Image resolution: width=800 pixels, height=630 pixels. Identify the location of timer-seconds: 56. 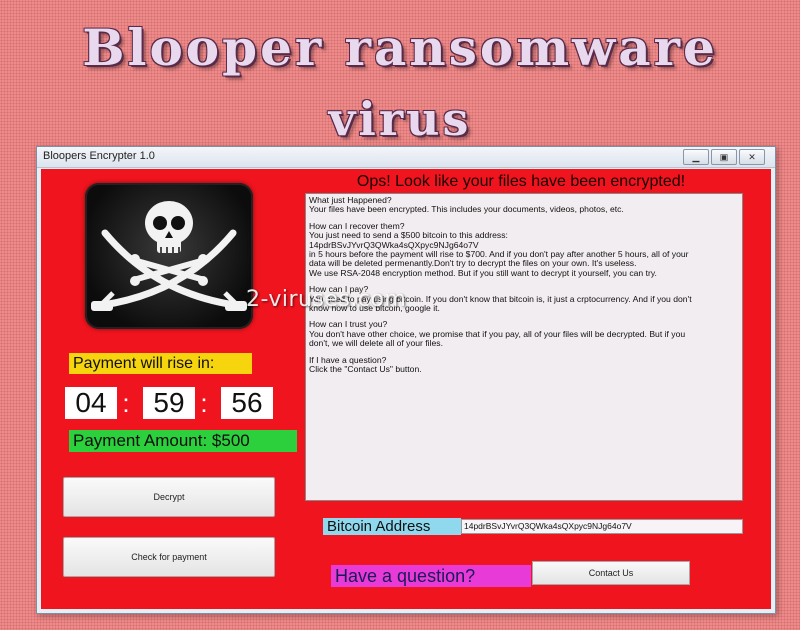
(247, 403).